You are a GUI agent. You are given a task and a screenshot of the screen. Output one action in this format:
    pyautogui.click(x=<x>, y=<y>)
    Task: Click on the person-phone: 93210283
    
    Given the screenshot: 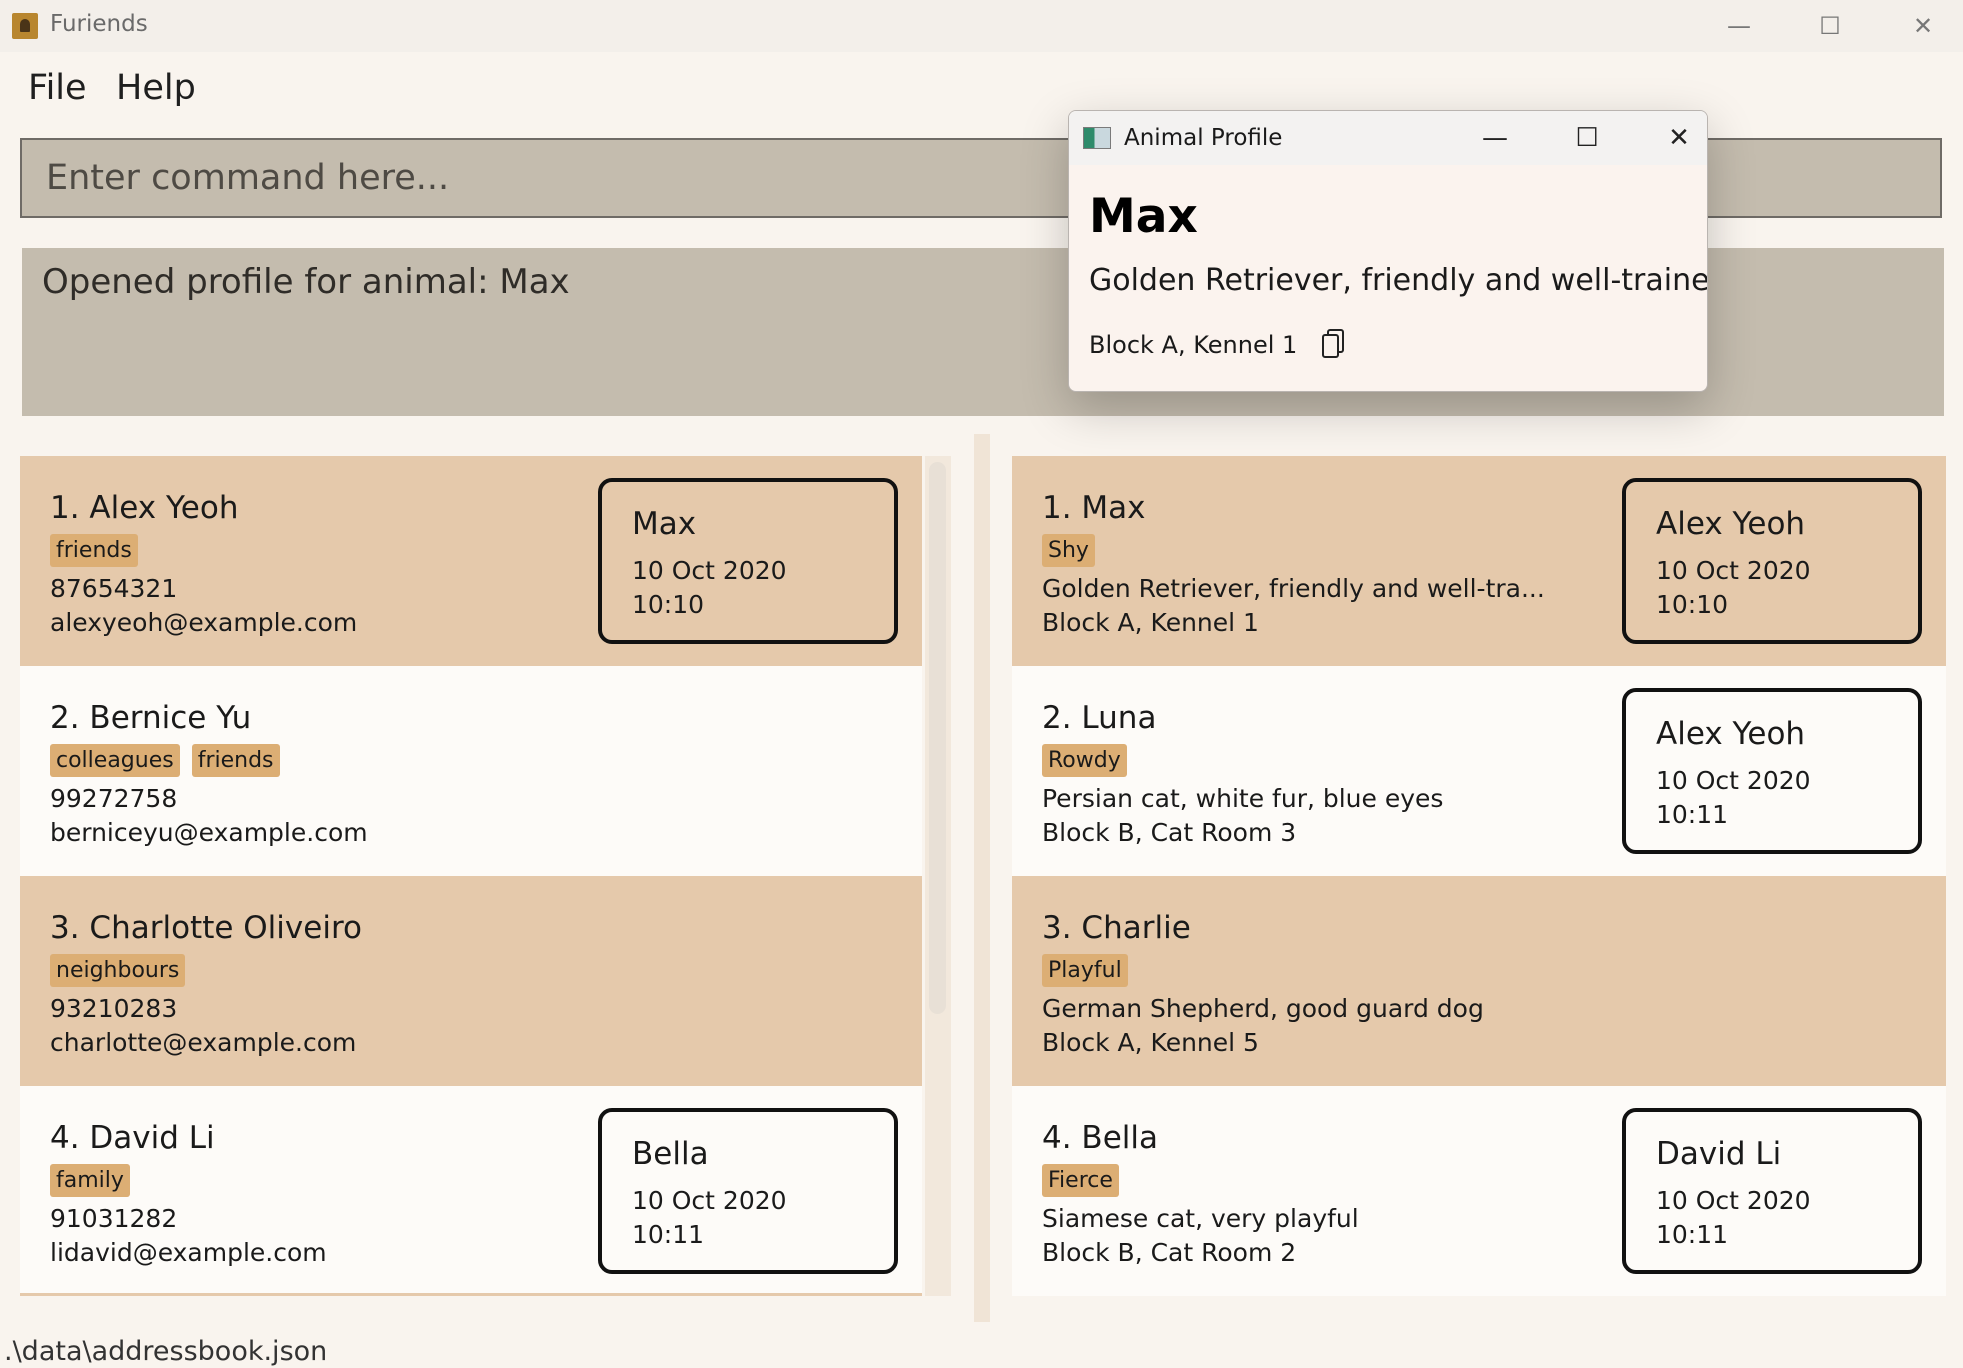 What is the action you would take?
    pyautogui.click(x=114, y=1008)
    